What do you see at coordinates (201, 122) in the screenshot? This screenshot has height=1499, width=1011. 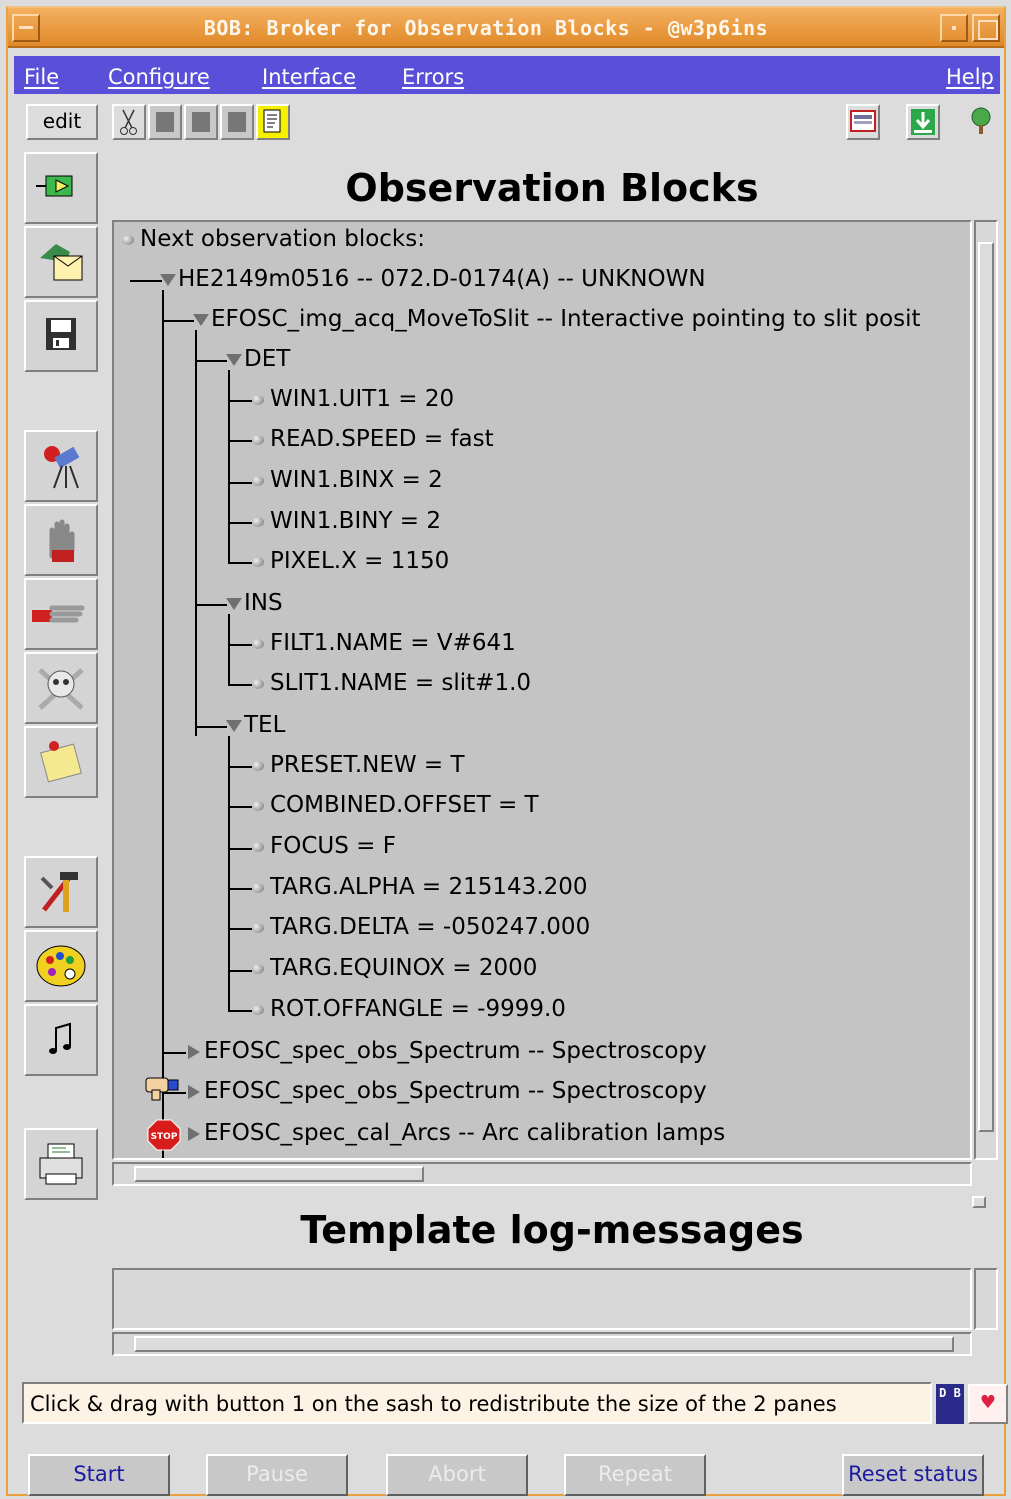 I see `paste-icon` at bounding box center [201, 122].